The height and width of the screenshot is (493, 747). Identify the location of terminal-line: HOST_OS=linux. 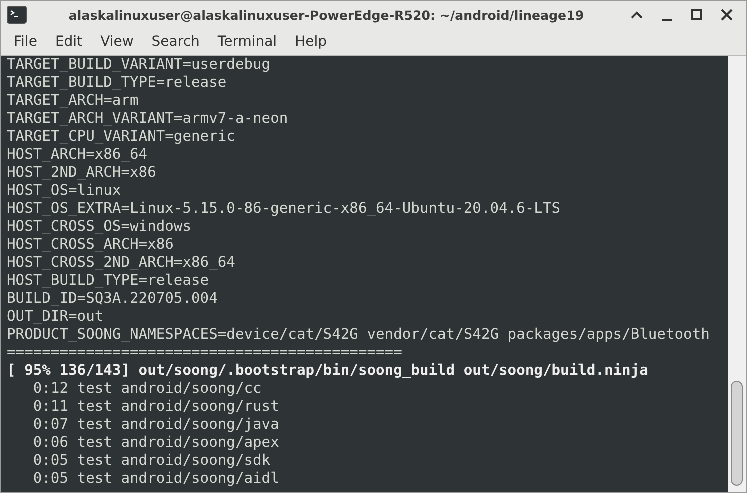
(64, 191).